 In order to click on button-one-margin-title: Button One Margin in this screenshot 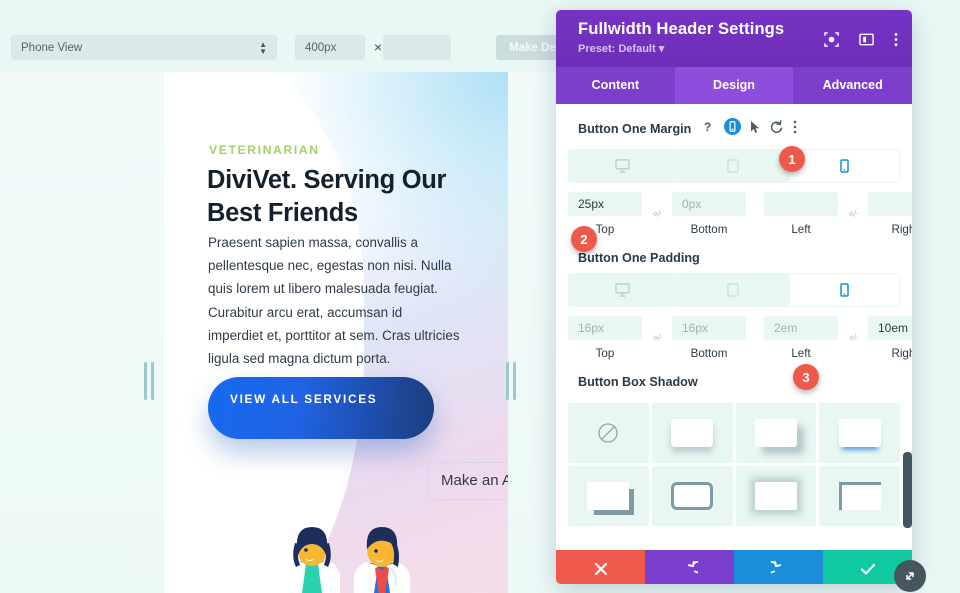, I will do `click(635, 129)`.